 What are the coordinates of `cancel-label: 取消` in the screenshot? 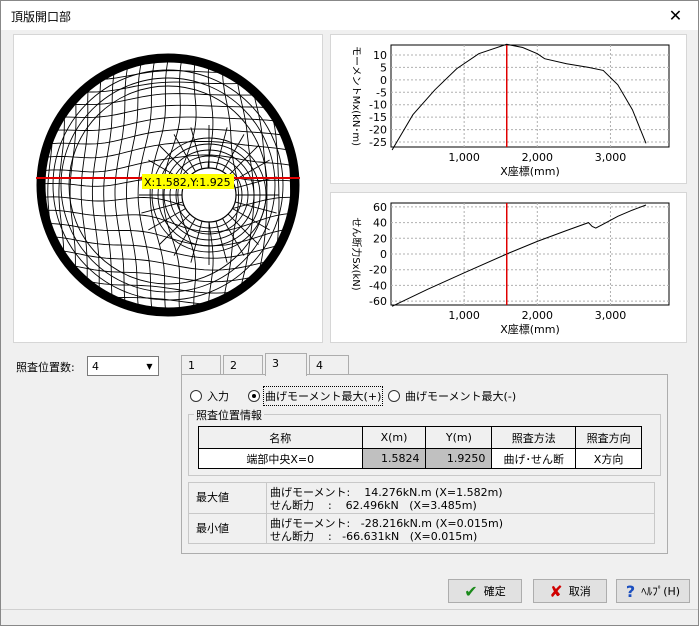 It's located at (579, 591).